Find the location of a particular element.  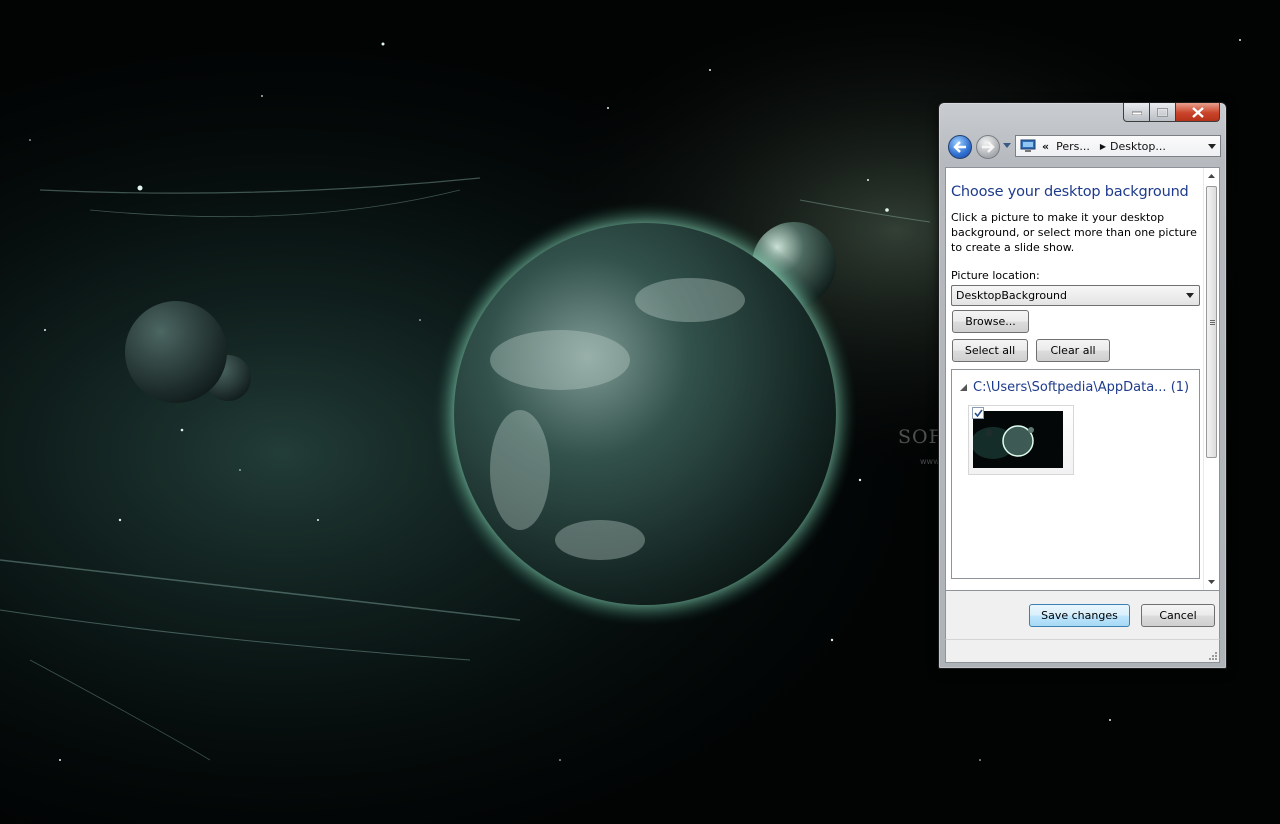

vertical-scrollbar is located at coordinates (1211, 379).